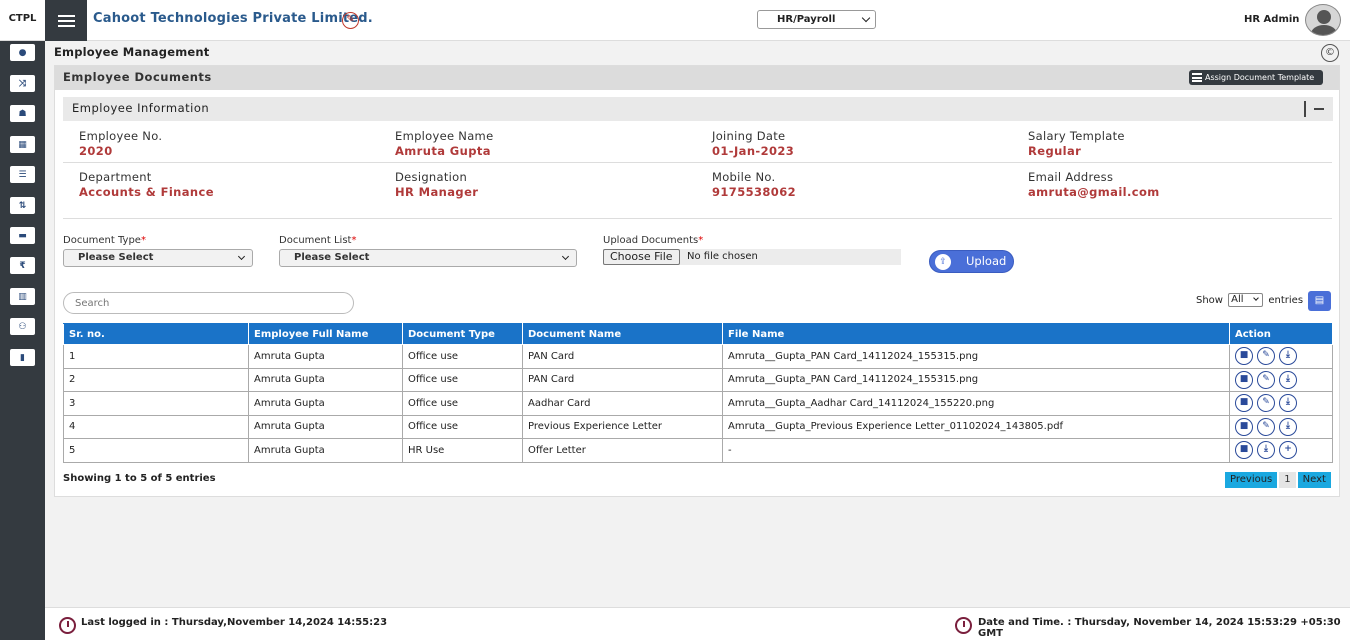 Image resolution: width=1350 pixels, height=640 pixels. What do you see at coordinates (66, 15) in the screenshot?
I see `hamburger-icon` at bounding box center [66, 15].